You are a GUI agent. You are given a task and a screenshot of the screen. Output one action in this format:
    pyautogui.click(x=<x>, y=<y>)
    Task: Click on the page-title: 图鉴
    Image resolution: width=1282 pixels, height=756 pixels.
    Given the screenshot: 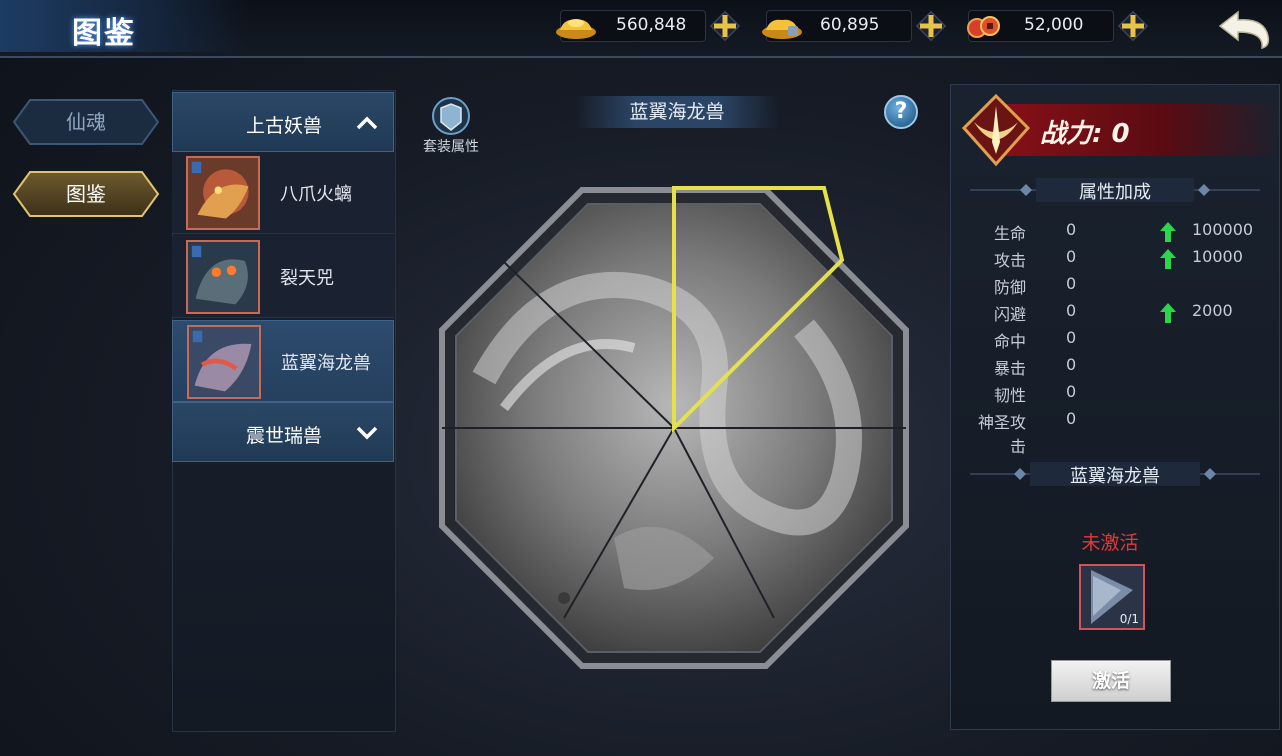 What is the action you would take?
    pyautogui.click(x=104, y=33)
    